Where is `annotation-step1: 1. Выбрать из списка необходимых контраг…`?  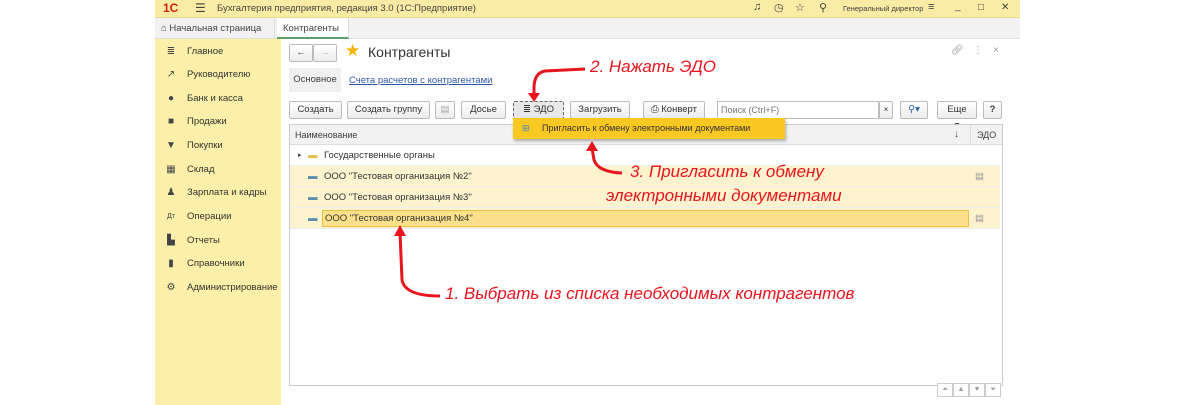
annotation-step1: 1. Выбрать из списка необходимых контраг… is located at coordinates (650, 293).